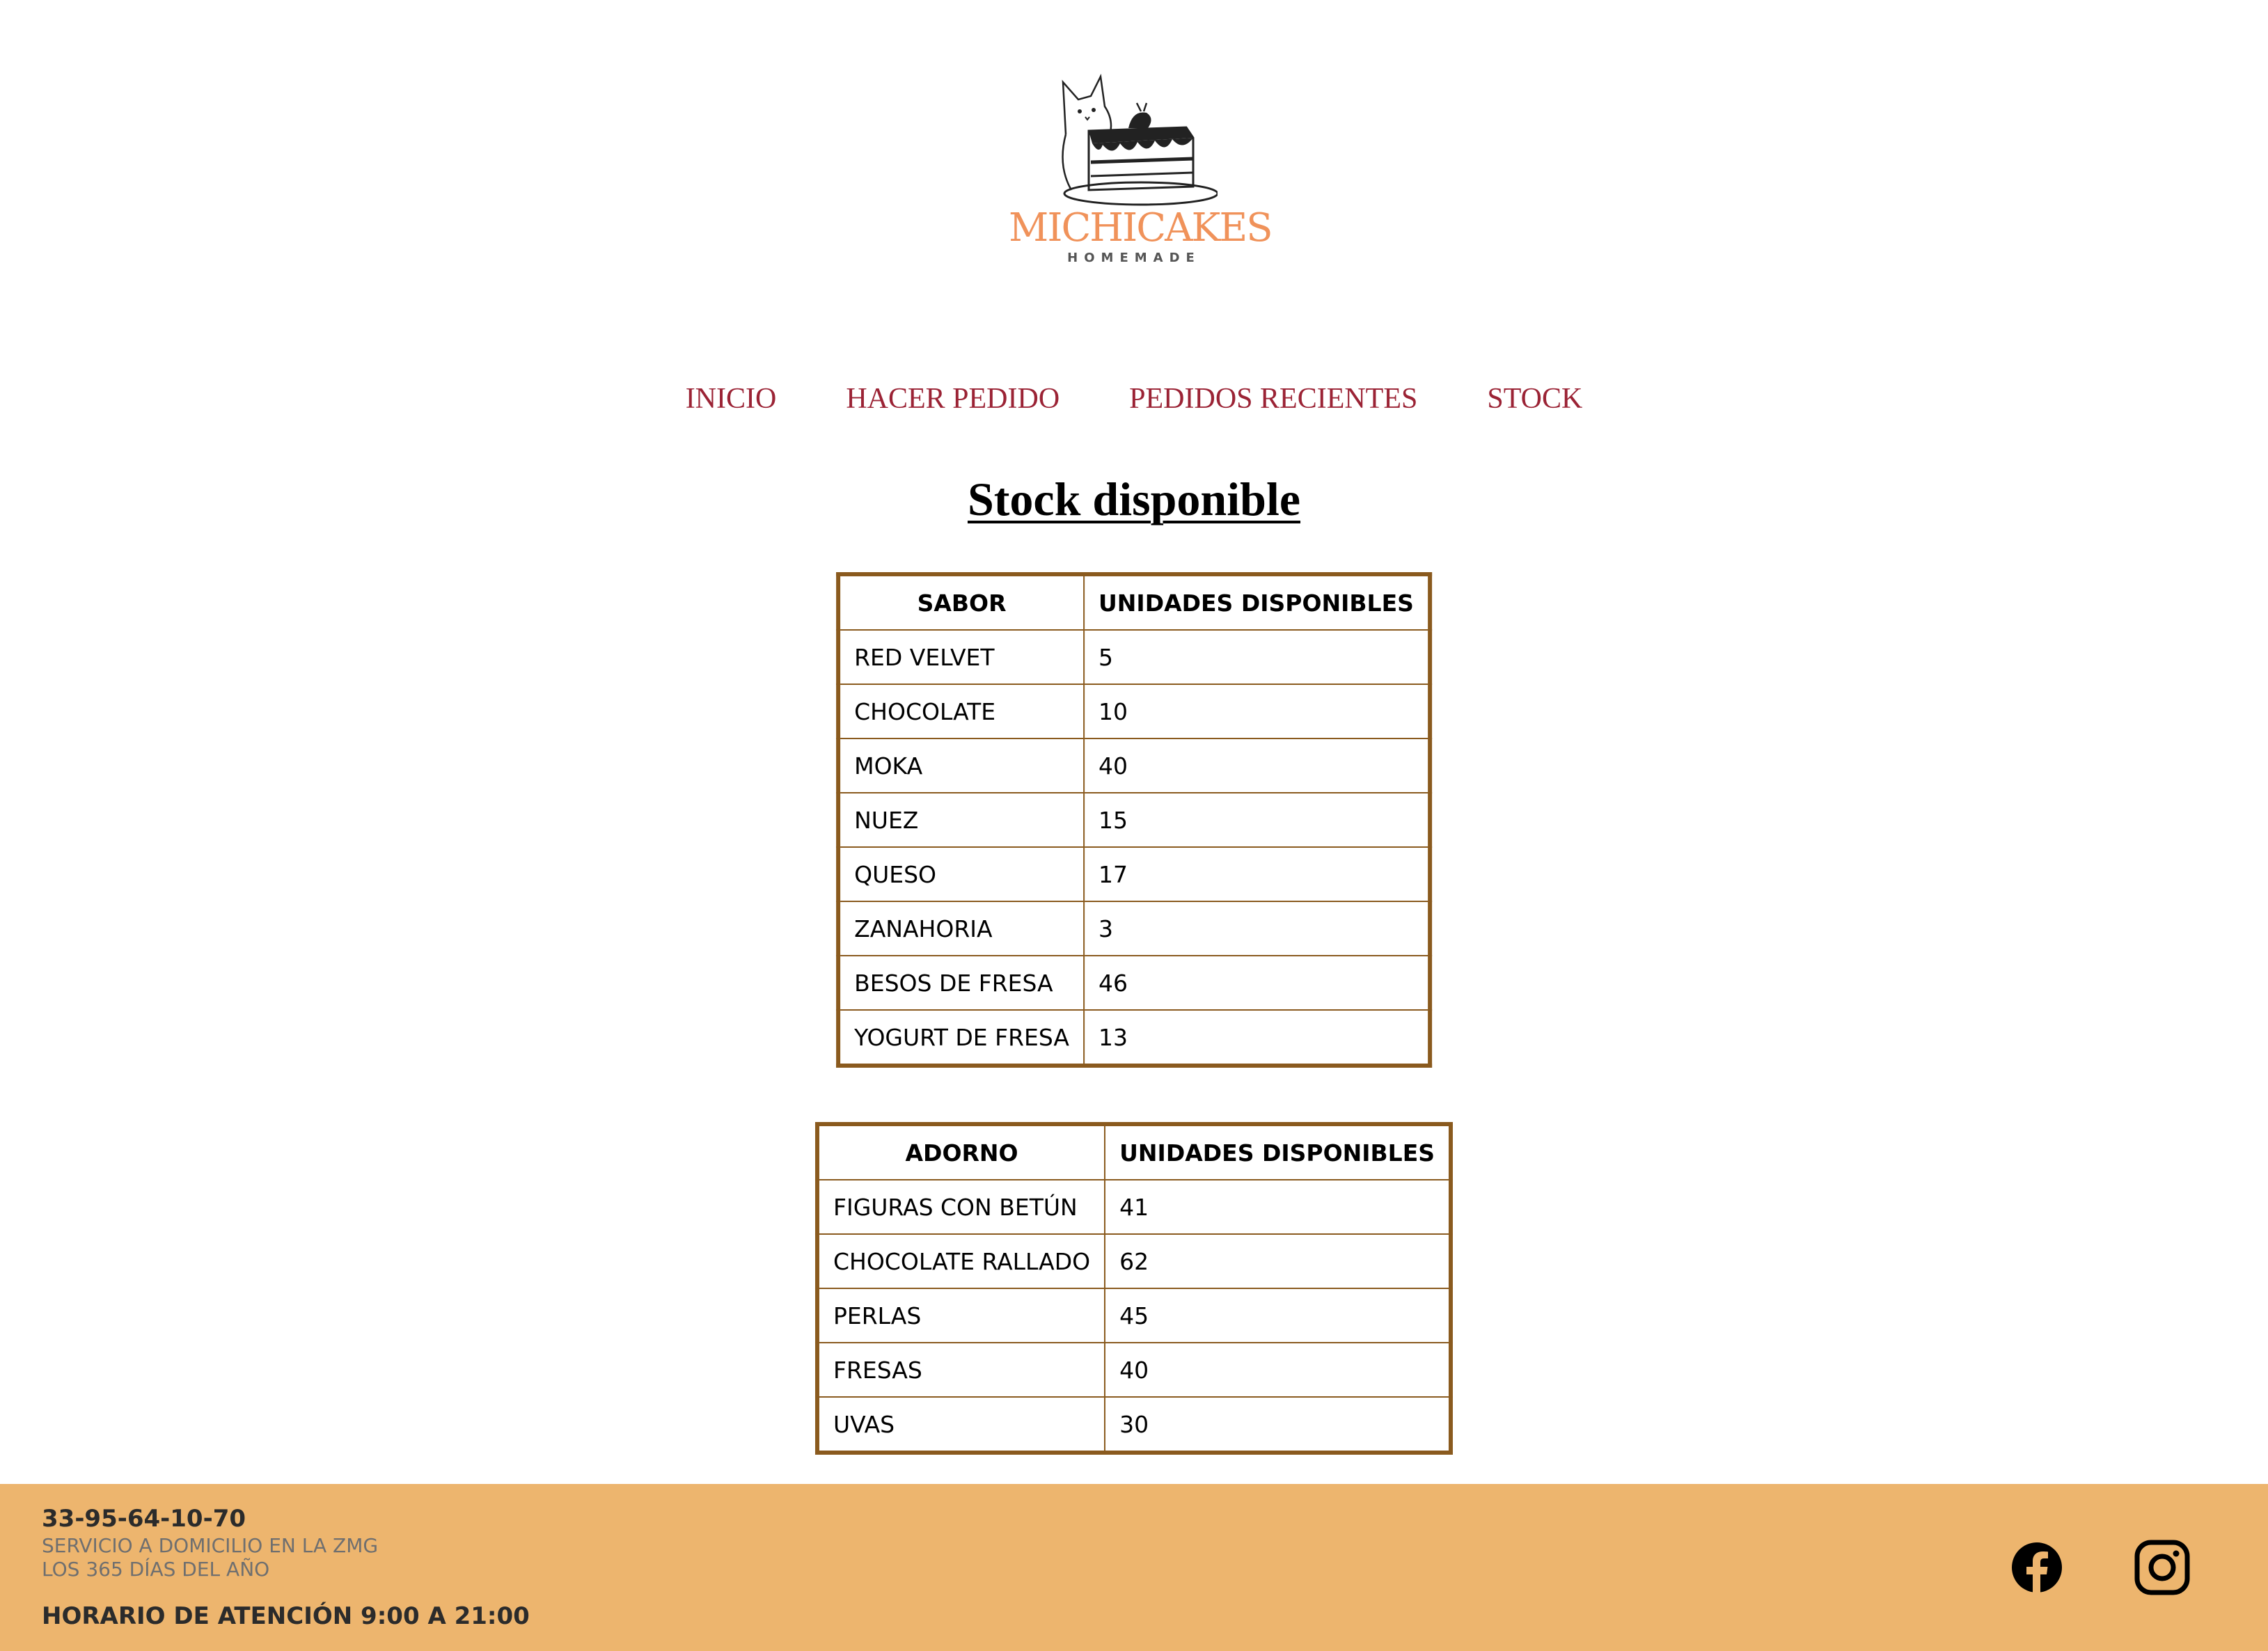 This screenshot has height=1651, width=2268. I want to click on brand-name: MICHICAKES, so click(1141, 228).